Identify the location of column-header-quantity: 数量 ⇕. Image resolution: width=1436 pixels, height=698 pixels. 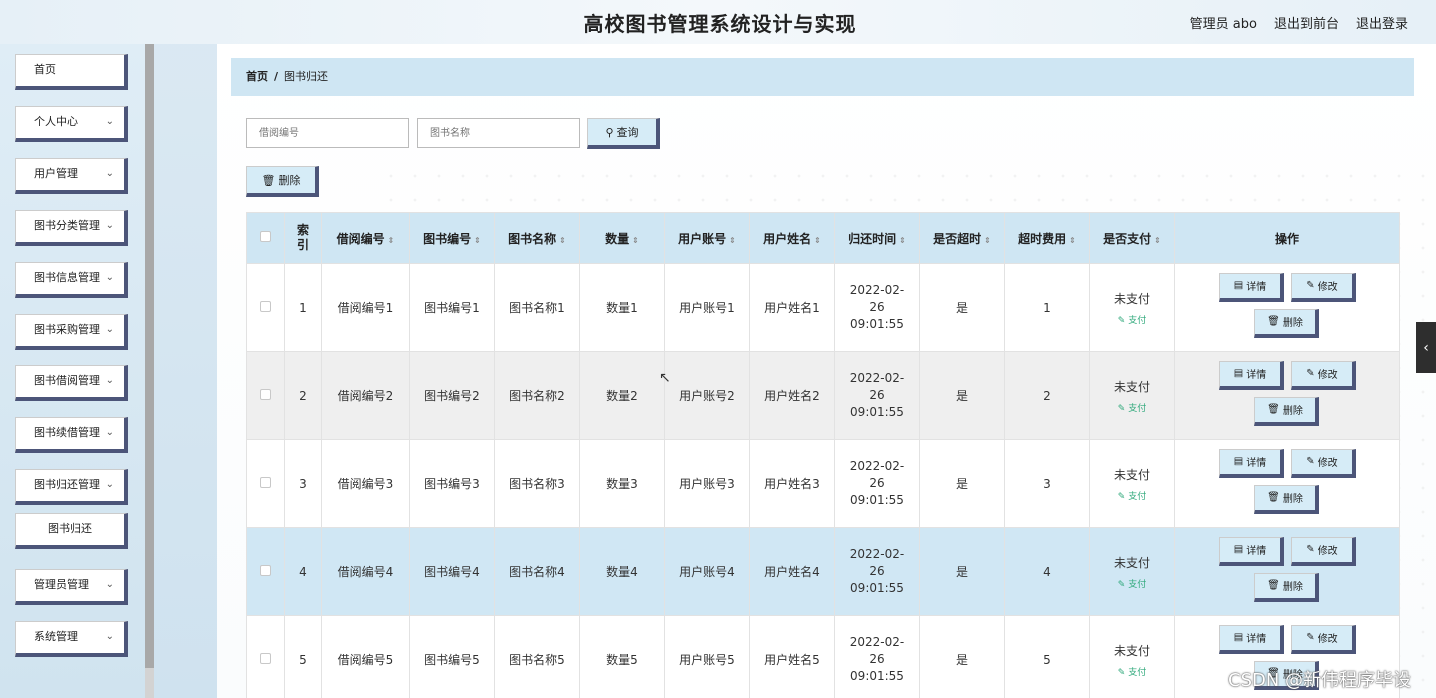
(622, 238).